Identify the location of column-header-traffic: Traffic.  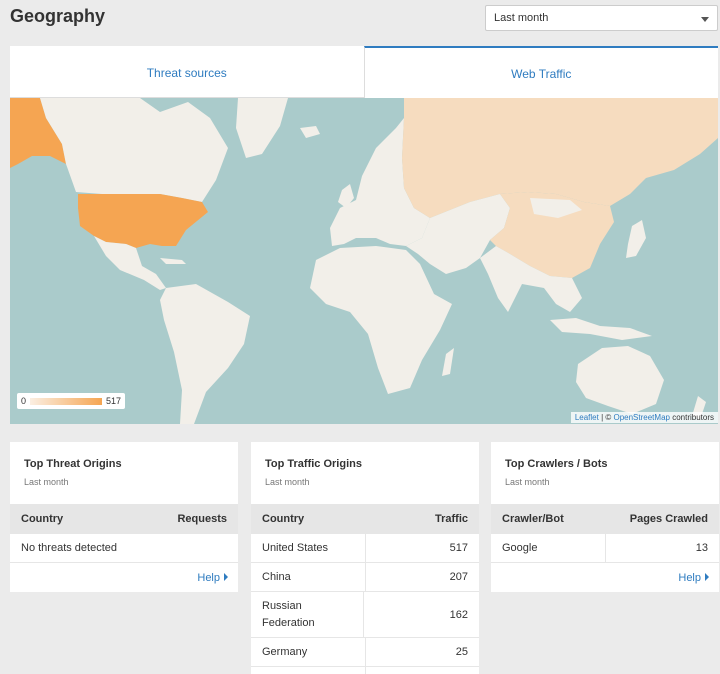
(451, 519).